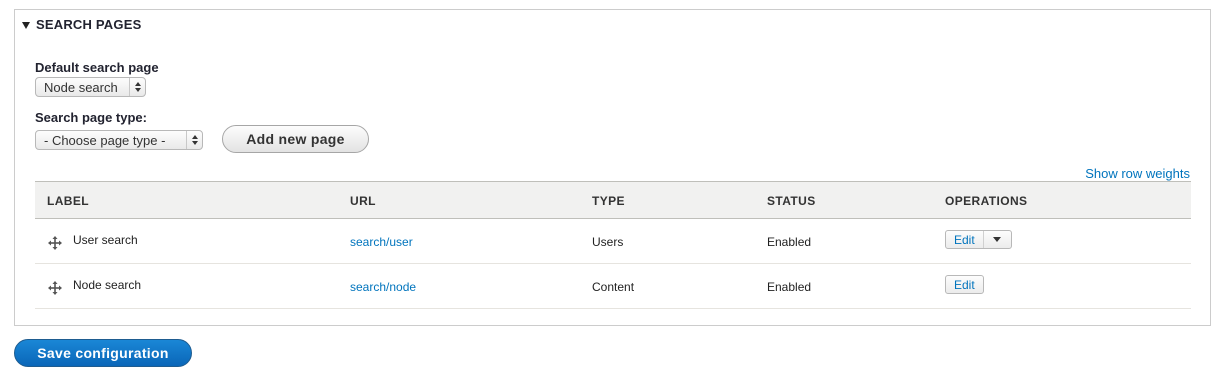 The width and height of the screenshot is (1221, 391). Describe the element at coordinates (89, 24) in the screenshot. I see `fieldset-title: SEARCH PAGES` at that location.